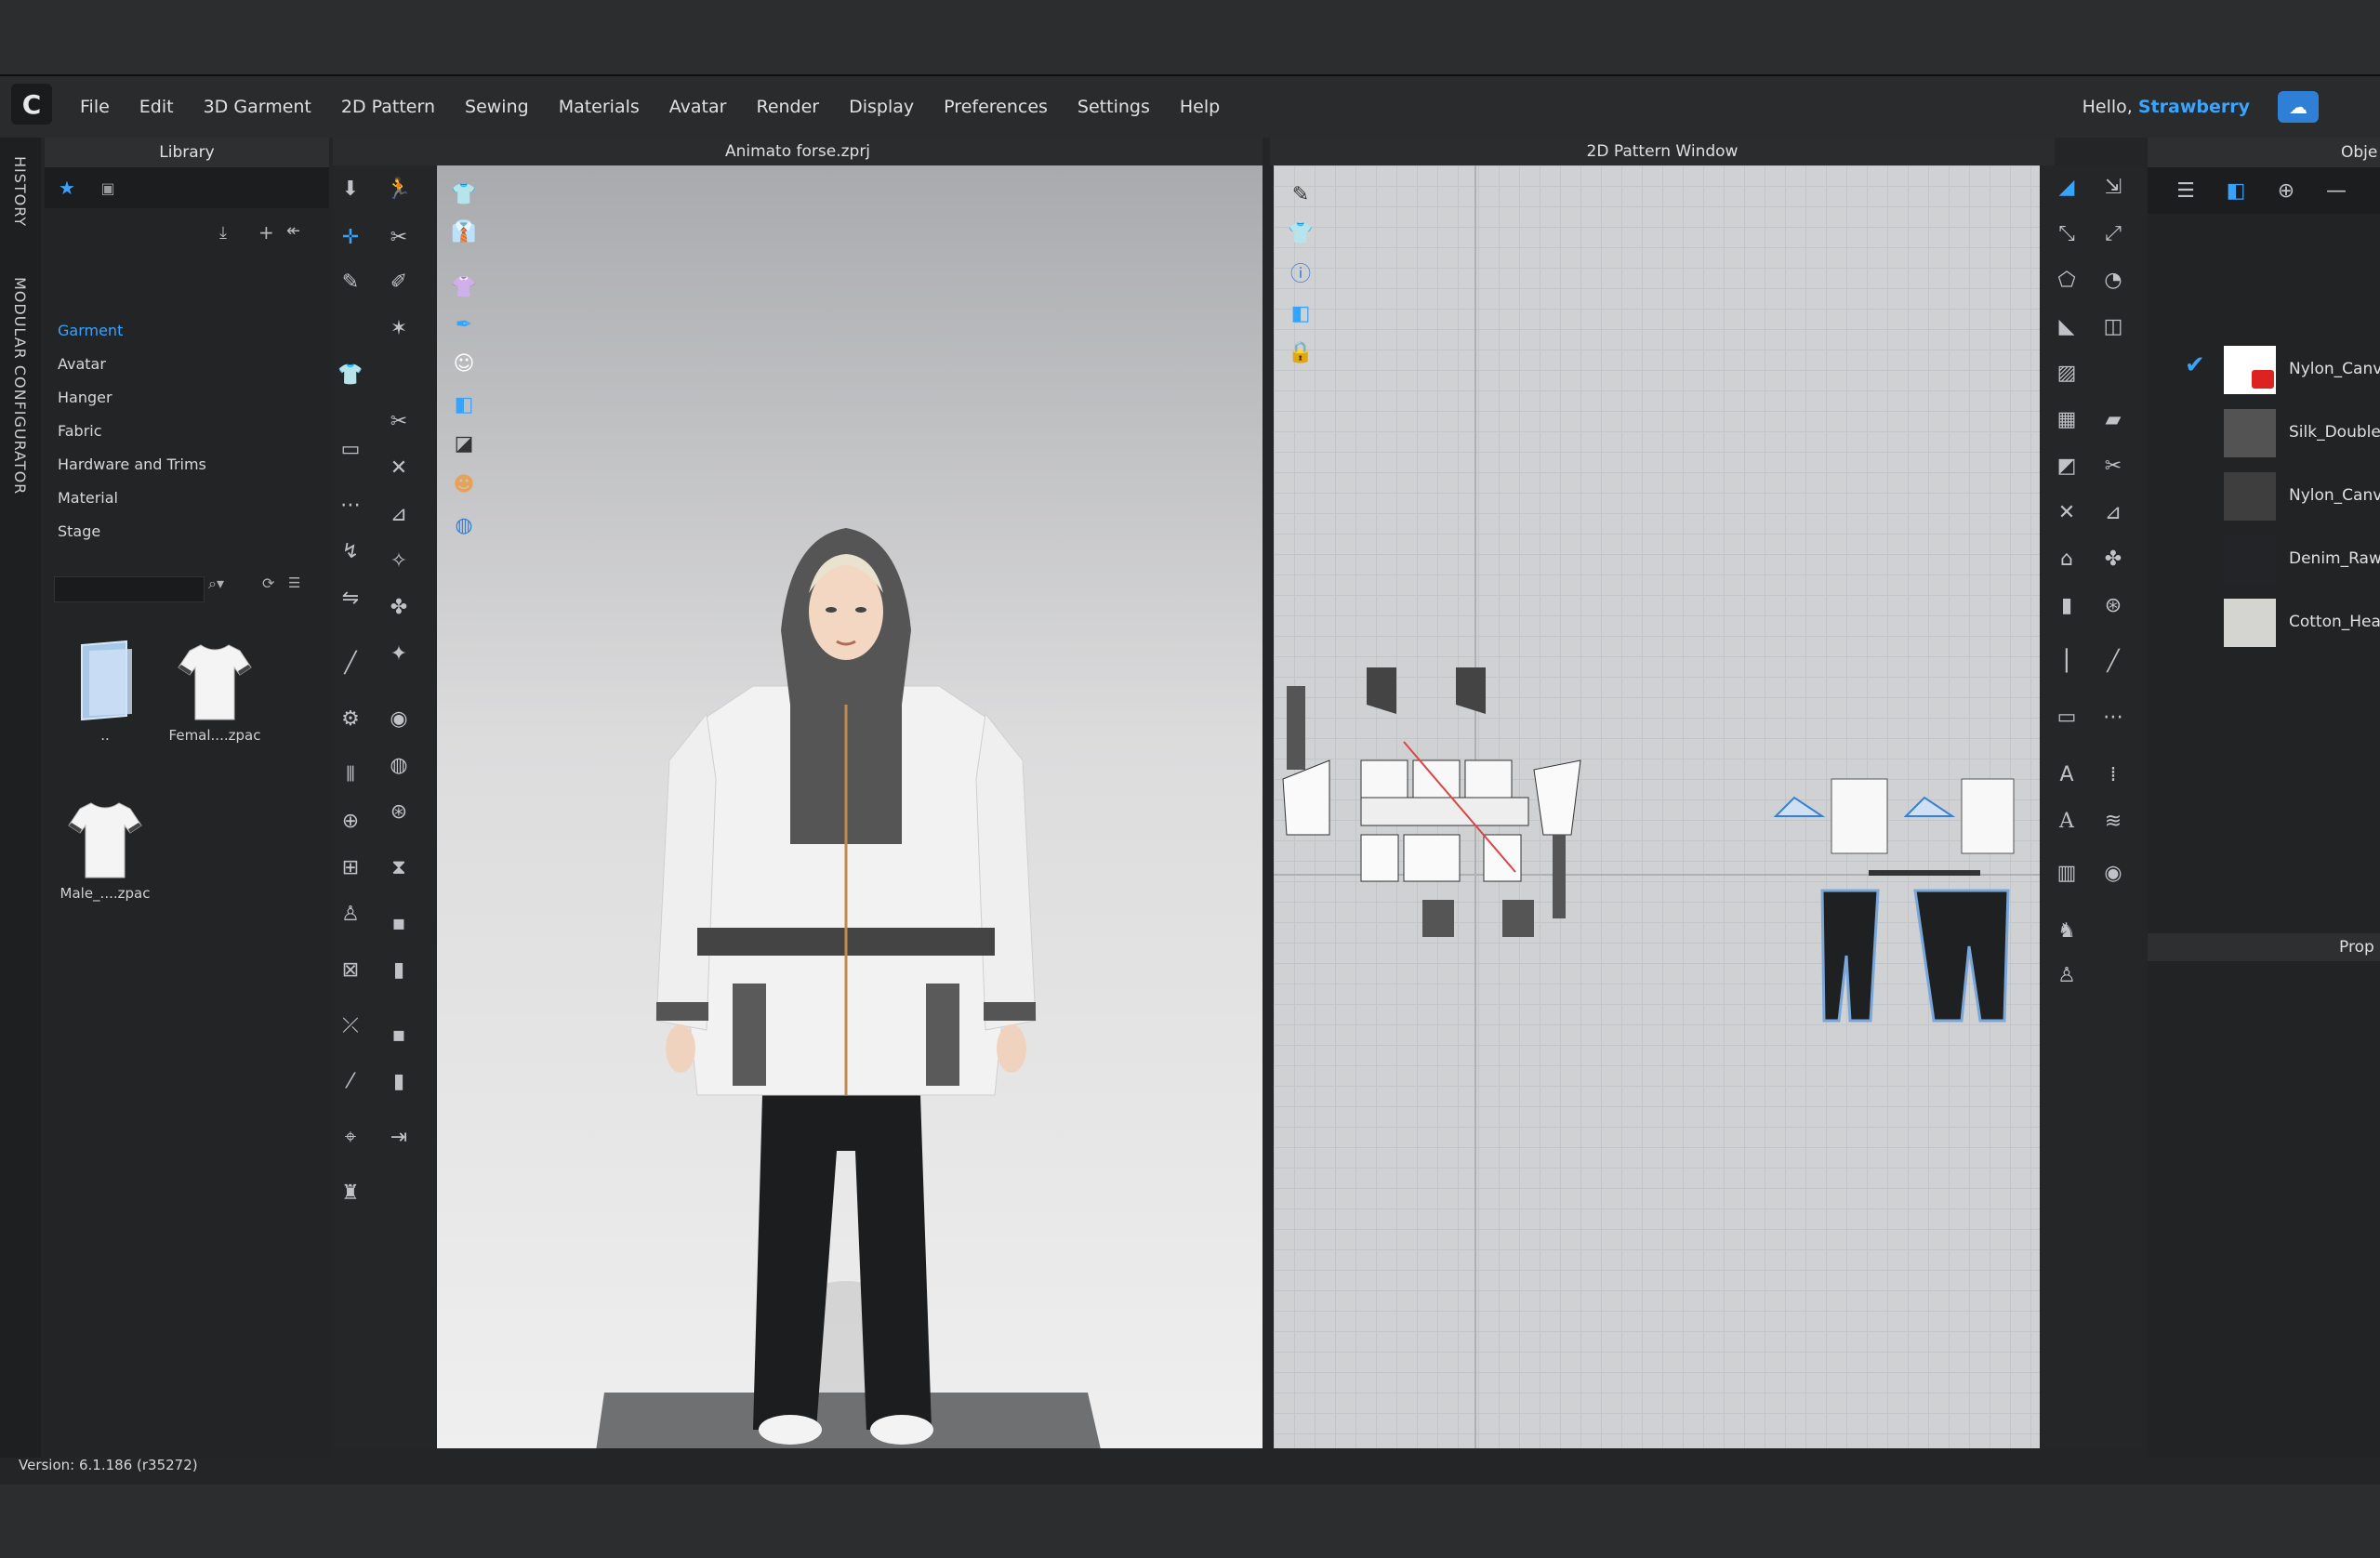  Describe the element at coordinates (599, 107) in the screenshot. I see `menu-materials: Materials` at that location.